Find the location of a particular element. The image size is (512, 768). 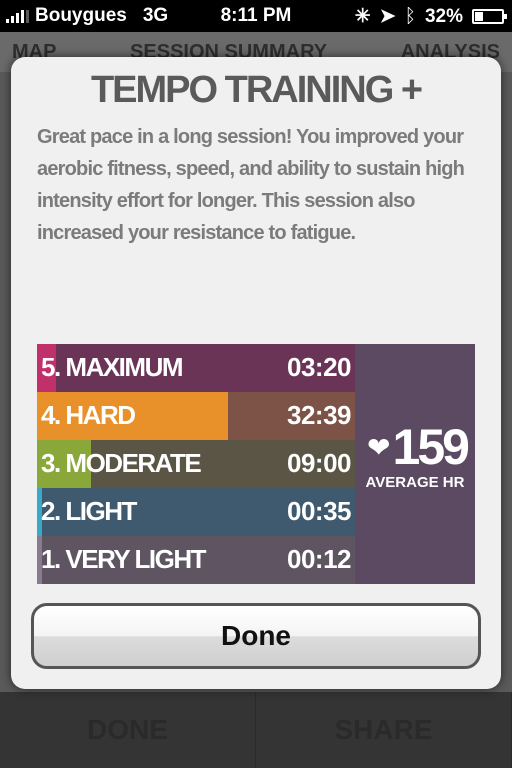

zone-row-moderate: 3. MODERATE 09:00 is located at coordinates (196, 464).